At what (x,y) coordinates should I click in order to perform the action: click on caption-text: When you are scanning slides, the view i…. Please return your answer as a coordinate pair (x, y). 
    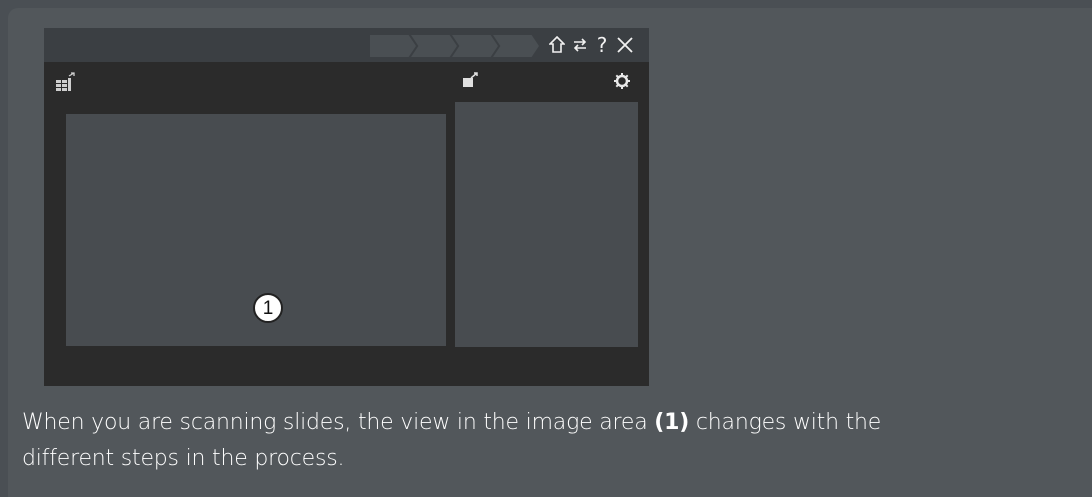
    Looking at the image, I should click on (547, 441).